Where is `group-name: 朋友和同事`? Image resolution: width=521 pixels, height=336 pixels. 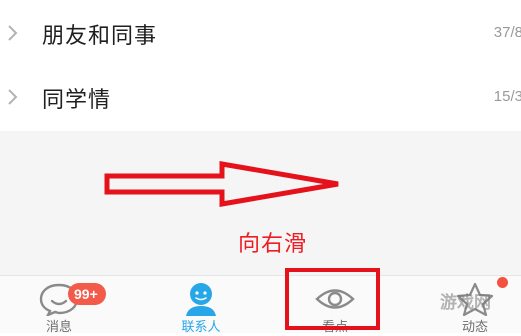
group-name: 朋友和同事 is located at coordinates (100, 36).